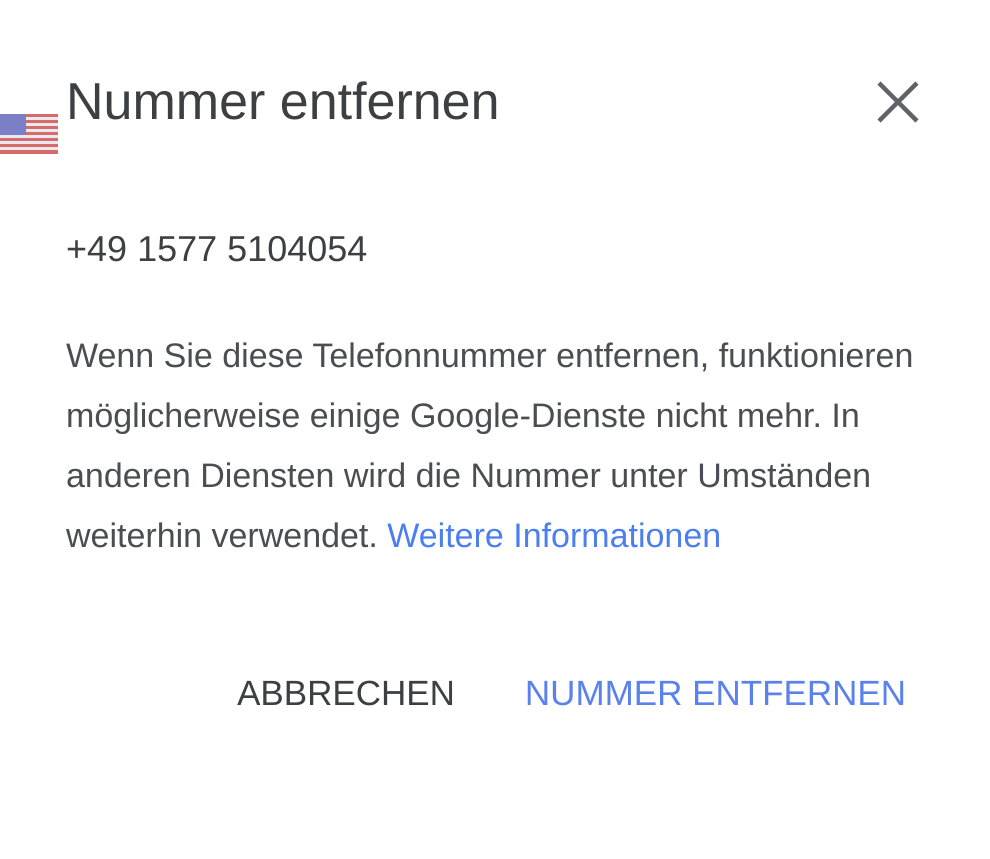  I want to click on phone-number: +49 1577 5104054, so click(217, 249).